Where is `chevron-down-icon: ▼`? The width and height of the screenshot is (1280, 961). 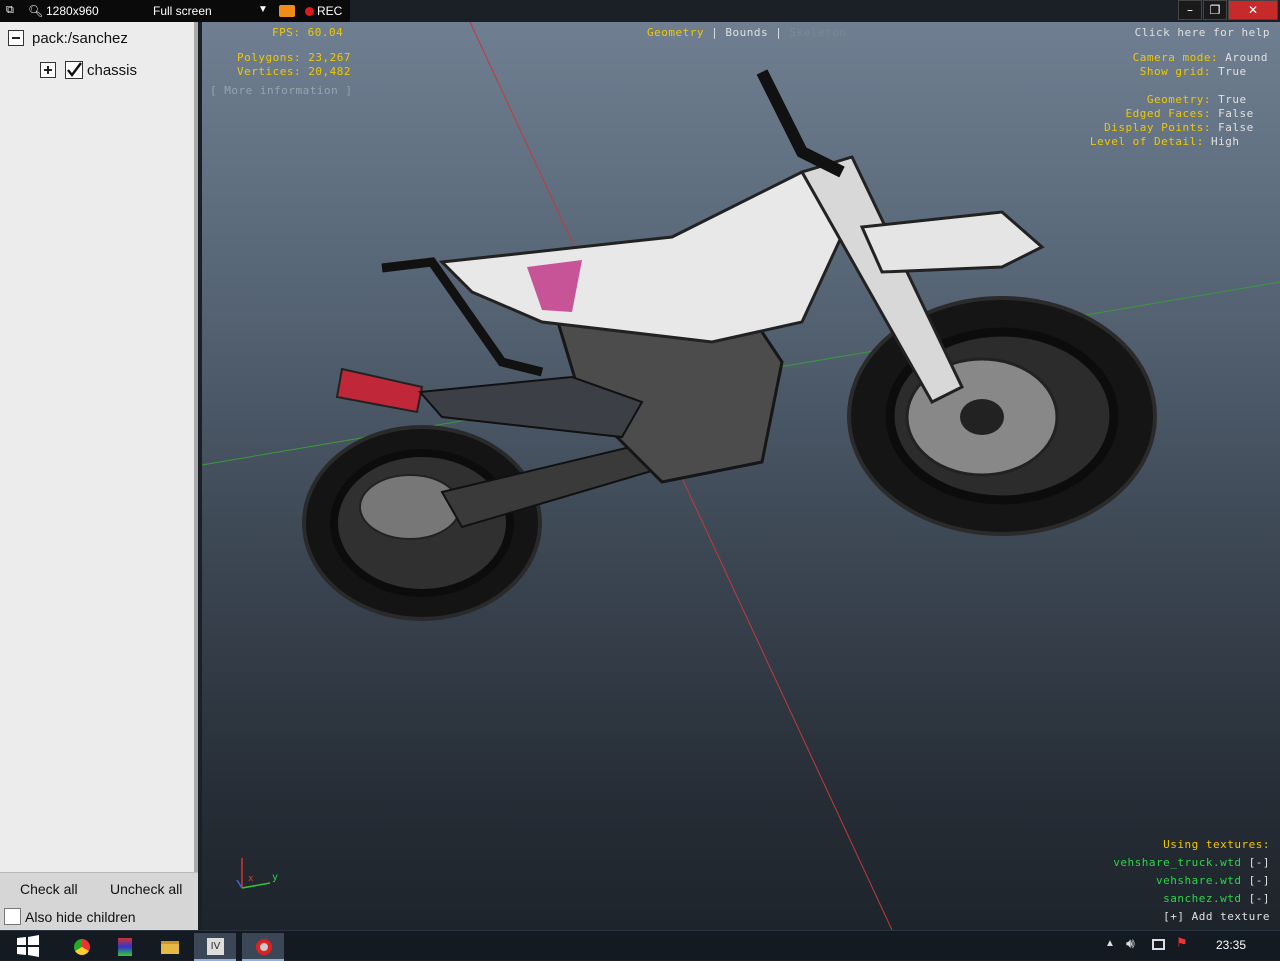 chevron-down-icon: ▼ is located at coordinates (263, 9).